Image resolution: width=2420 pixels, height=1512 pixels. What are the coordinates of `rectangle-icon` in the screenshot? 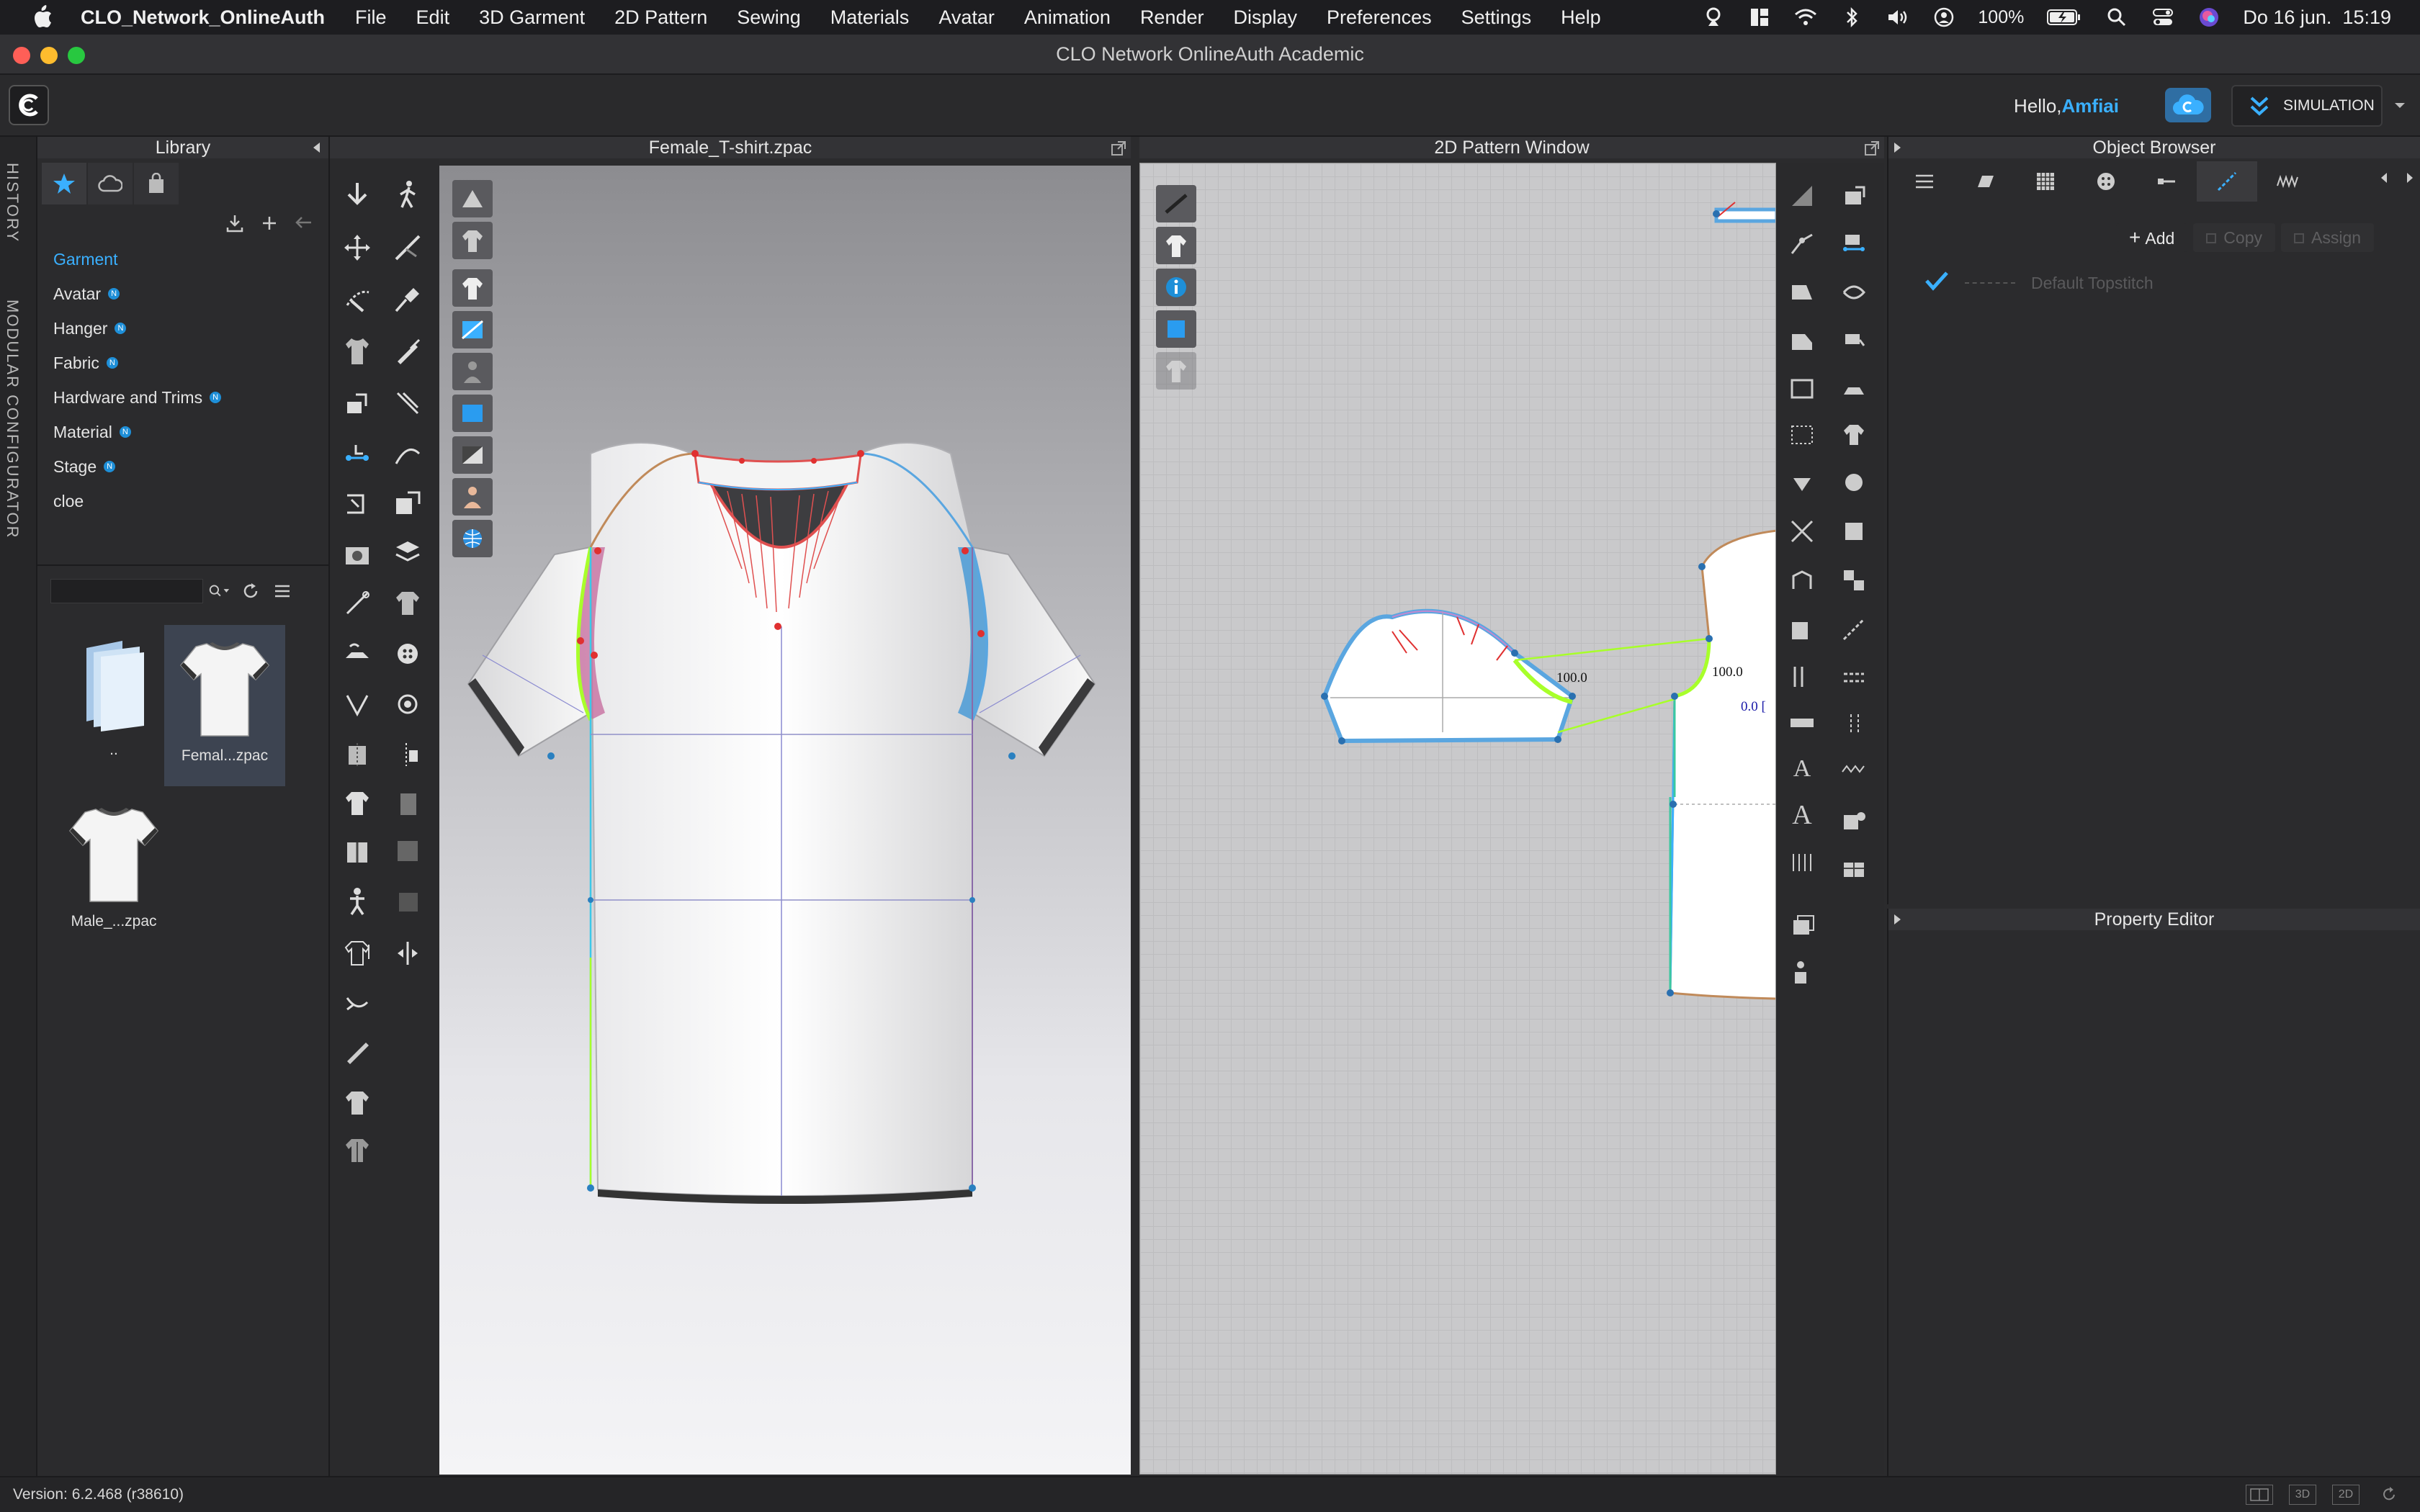 It's located at (1802, 341).